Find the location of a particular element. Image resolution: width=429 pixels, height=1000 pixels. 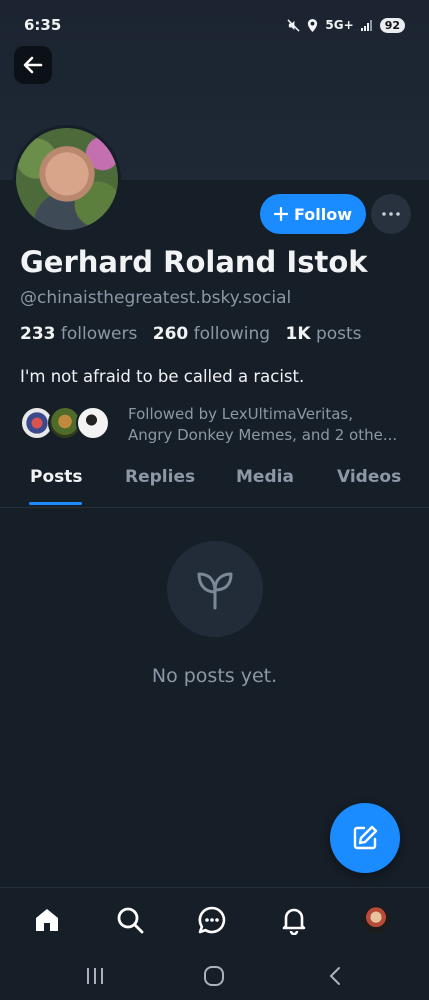

nav-search is located at coordinates (130, 920).